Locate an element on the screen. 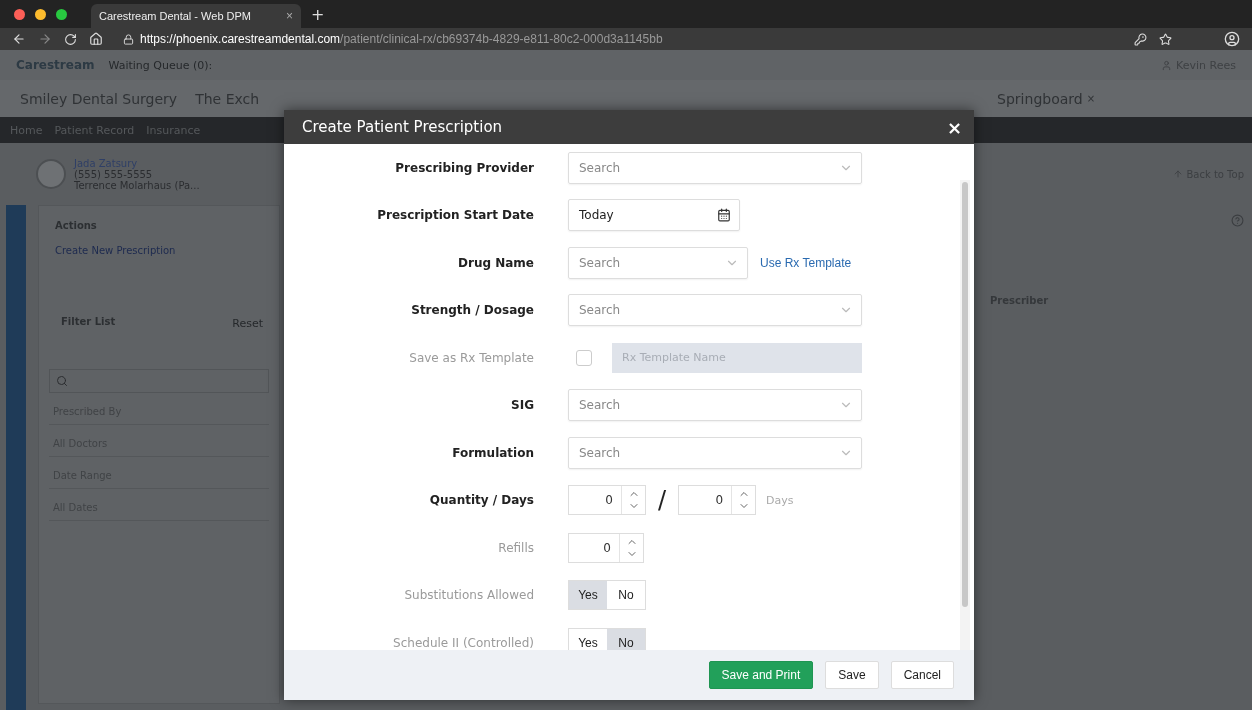 The width and height of the screenshot is (1252, 710). dialog-button: Save and Print is located at coordinates (761, 675).